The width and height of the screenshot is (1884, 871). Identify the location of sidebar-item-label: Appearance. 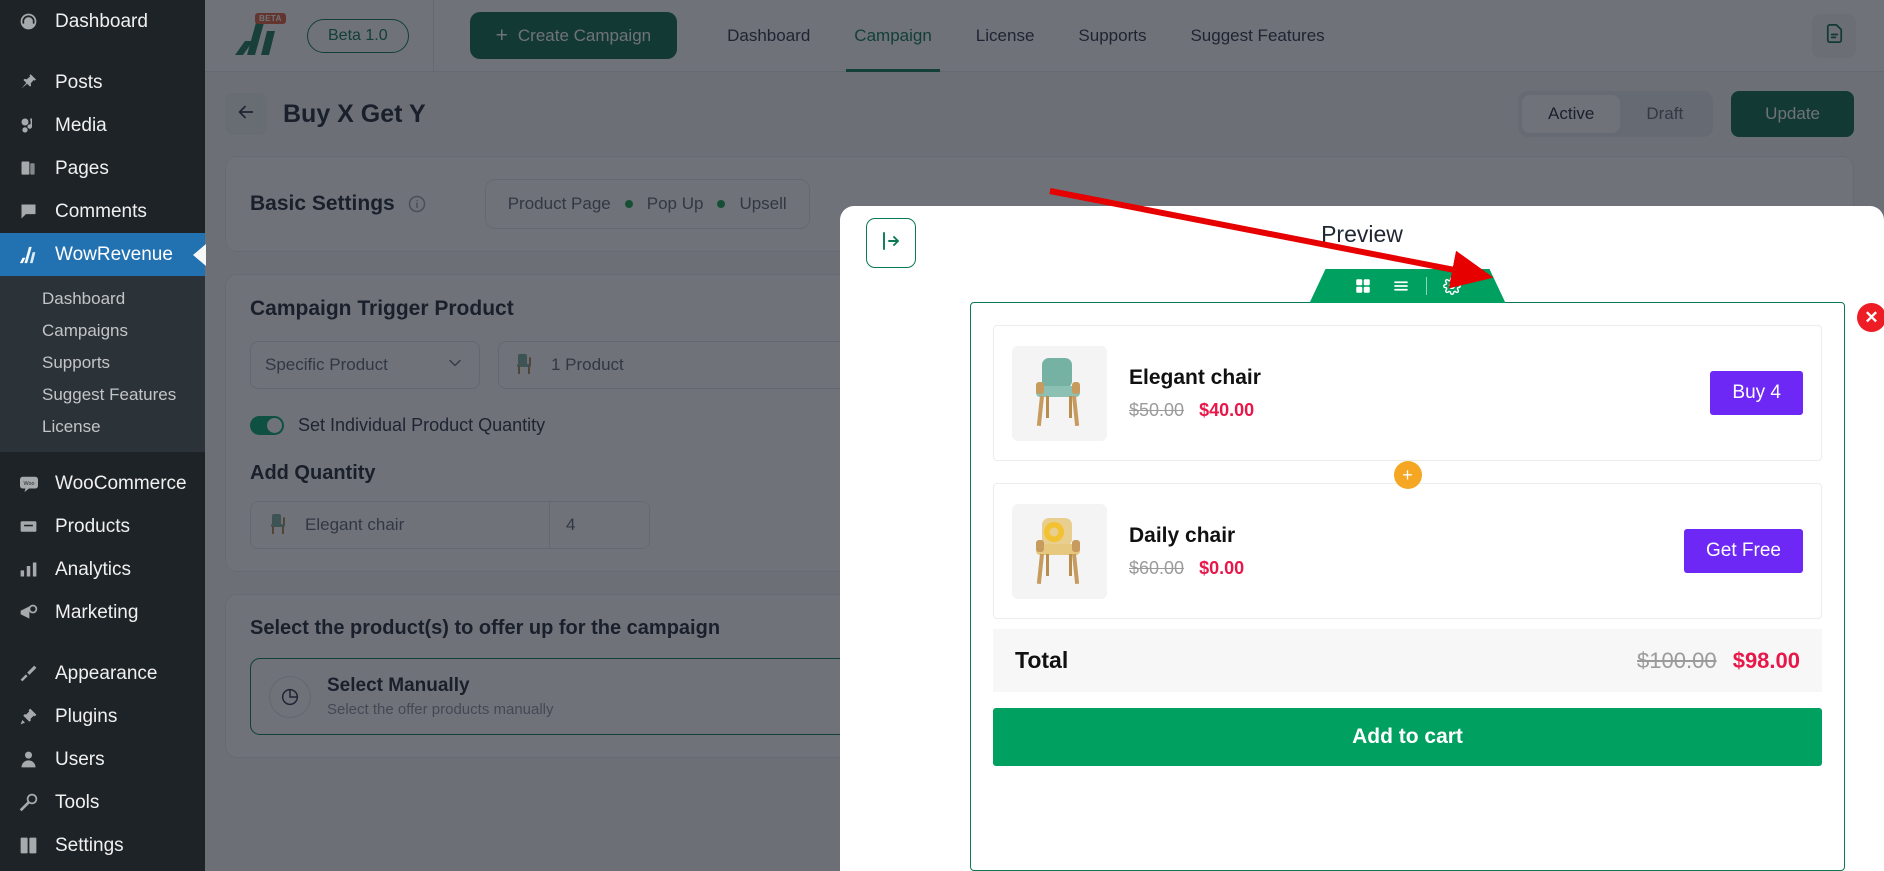
(106, 673).